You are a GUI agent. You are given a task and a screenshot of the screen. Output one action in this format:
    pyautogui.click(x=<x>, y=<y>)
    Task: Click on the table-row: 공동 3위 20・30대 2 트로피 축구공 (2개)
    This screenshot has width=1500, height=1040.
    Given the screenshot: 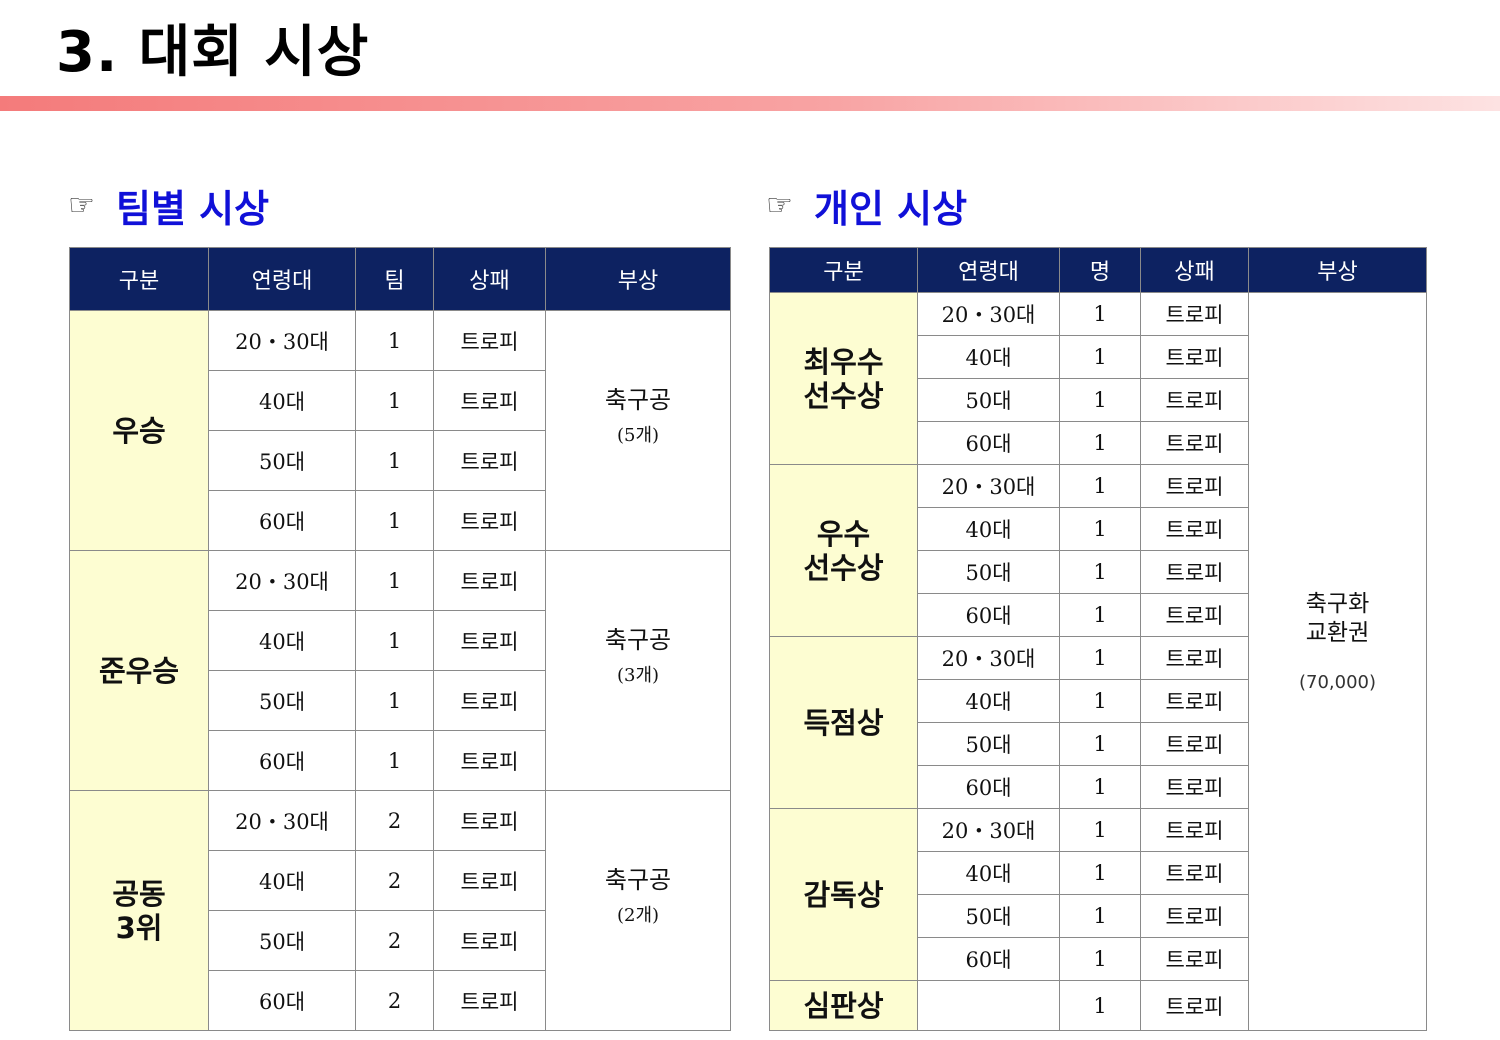 What is the action you would take?
    pyautogui.click(x=400, y=910)
    